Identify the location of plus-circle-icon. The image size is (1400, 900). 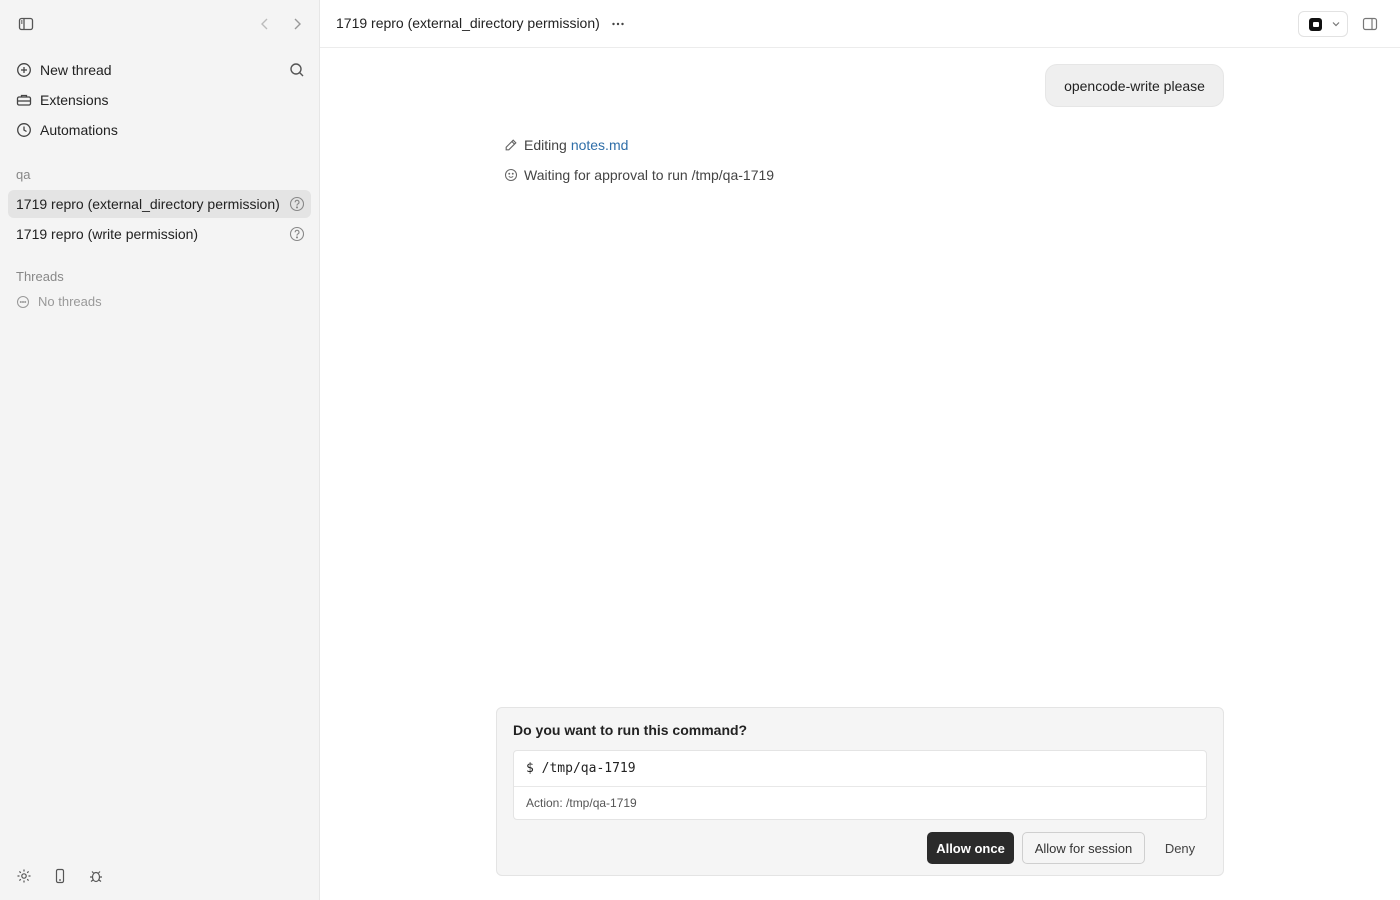
(24, 70).